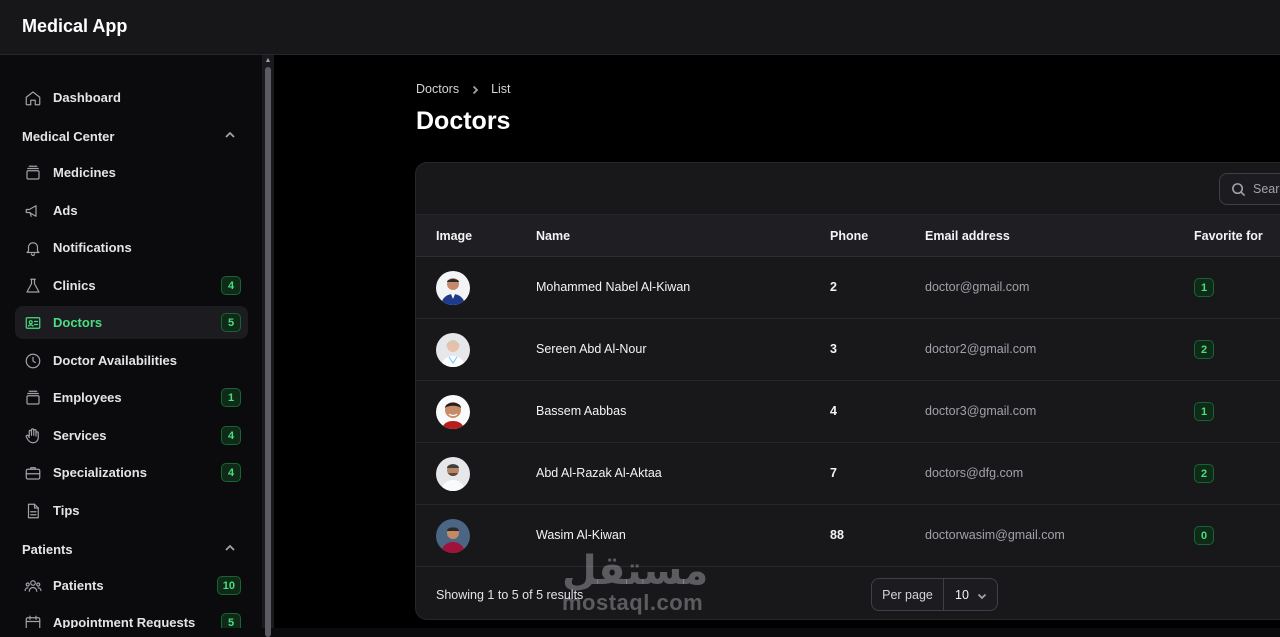 This screenshot has height=637, width=1280. What do you see at coordinates (837, 535) in the screenshot?
I see `doctor-phone: 88` at bounding box center [837, 535].